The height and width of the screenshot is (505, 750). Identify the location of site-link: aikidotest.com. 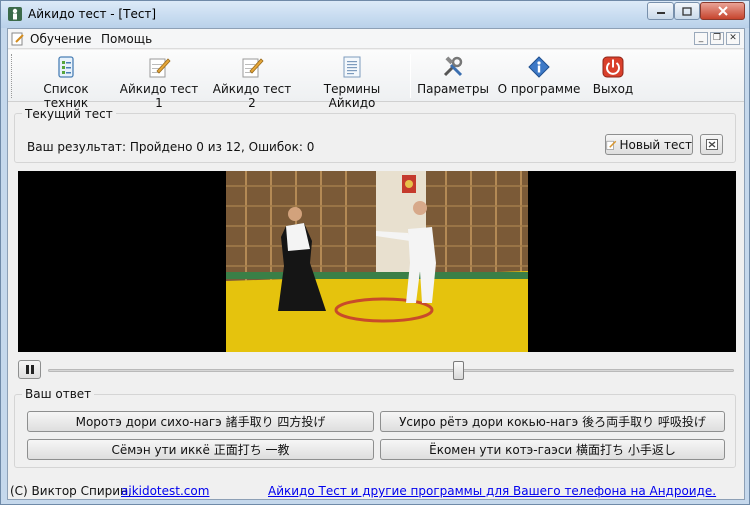
(165, 491).